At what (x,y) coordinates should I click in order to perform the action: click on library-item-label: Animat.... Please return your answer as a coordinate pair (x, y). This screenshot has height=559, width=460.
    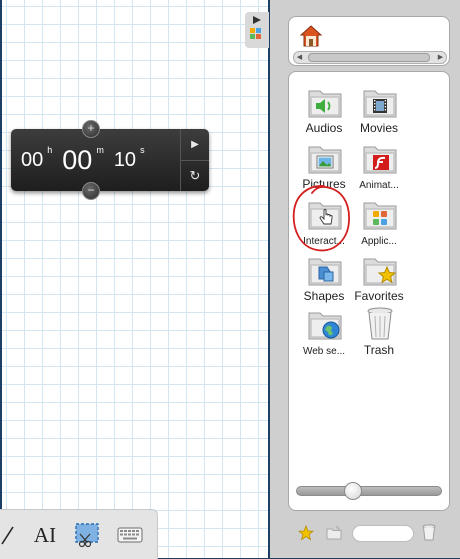
    Looking at the image, I should click on (379, 185).